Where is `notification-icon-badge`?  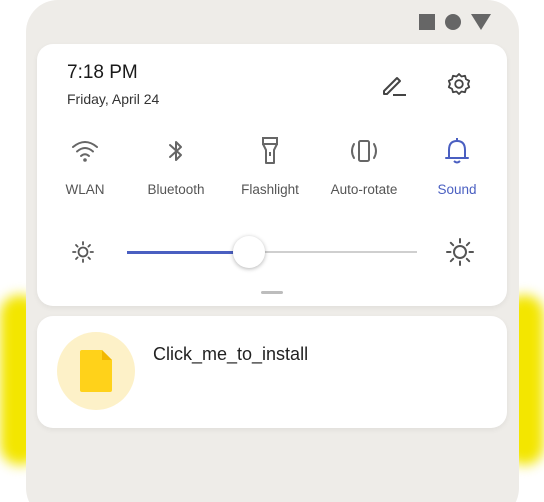 notification-icon-badge is located at coordinates (96, 371).